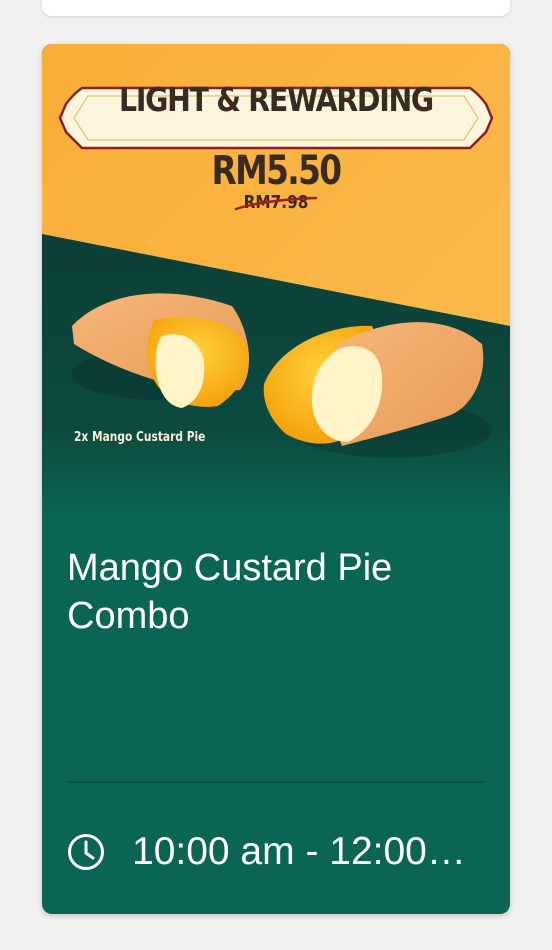  What do you see at coordinates (277, 171) in the screenshot?
I see `promo-price: RM5.50` at bounding box center [277, 171].